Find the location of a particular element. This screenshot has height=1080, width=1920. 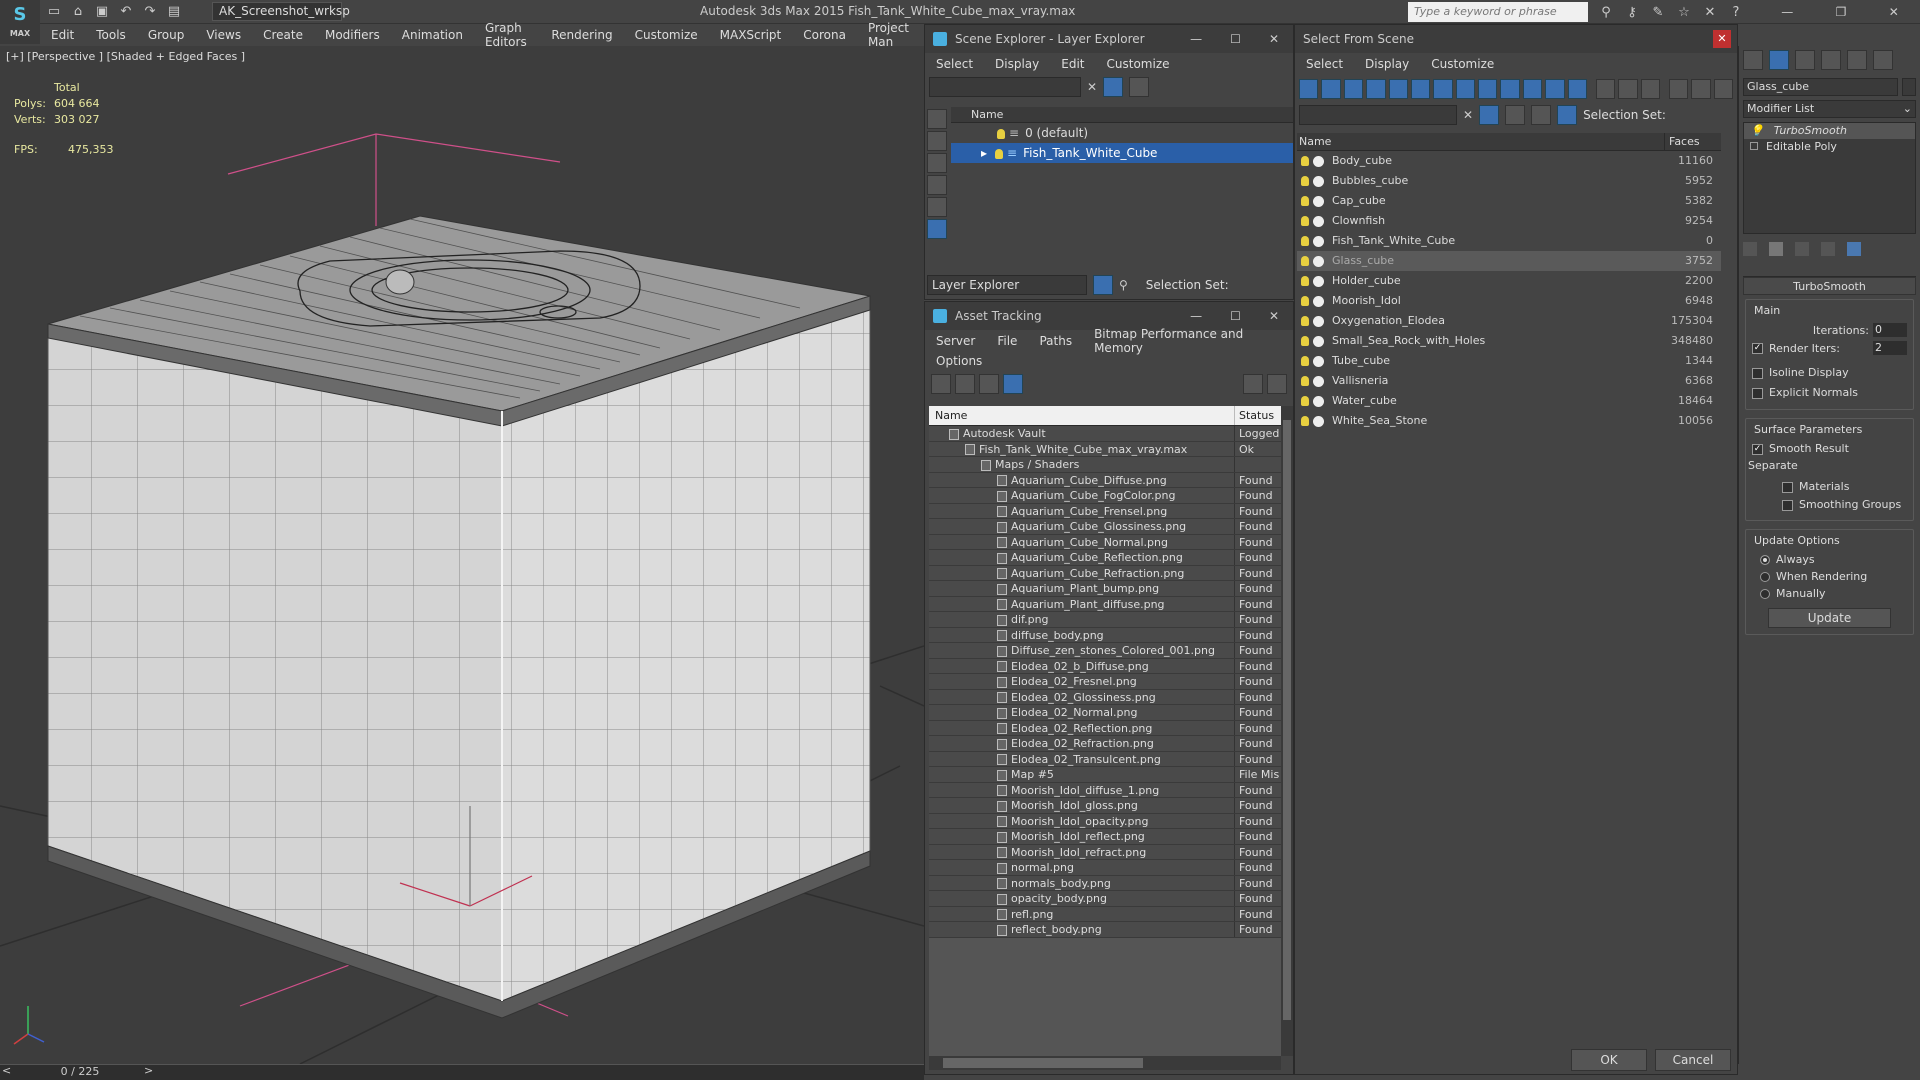

render-iters-checkbox: ✓ is located at coordinates (1757, 348).